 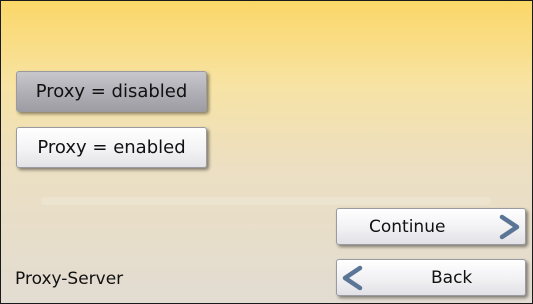 What do you see at coordinates (69, 279) in the screenshot?
I see `page-title: Proxy-Server` at bounding box center [69, 279].